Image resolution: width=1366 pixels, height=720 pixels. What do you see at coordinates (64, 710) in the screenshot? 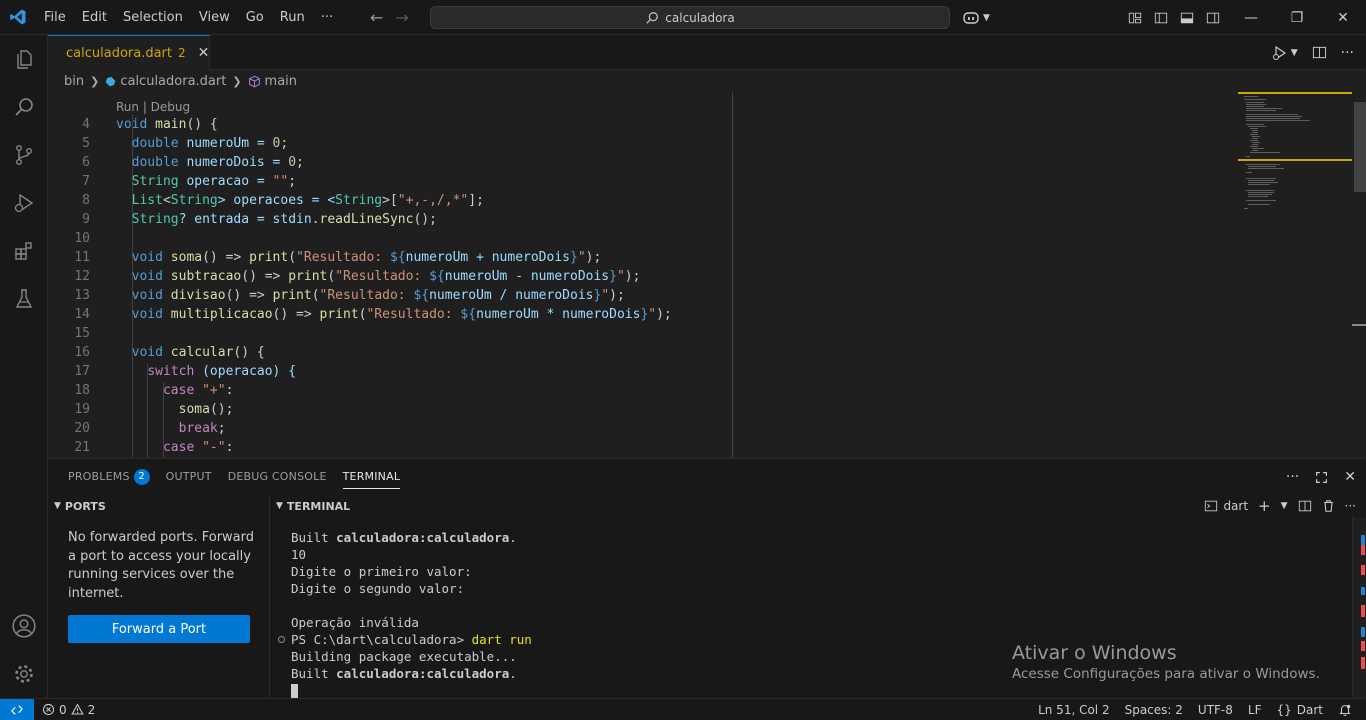
I see `problems-status: 0 2` at bounding box center [64, 710].